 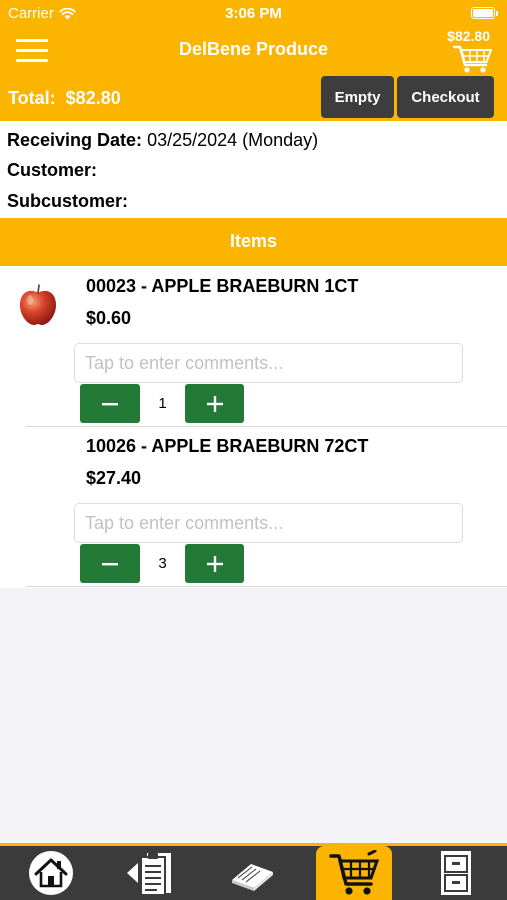 I want to click on tab-cart, so click(x=354, y=873).